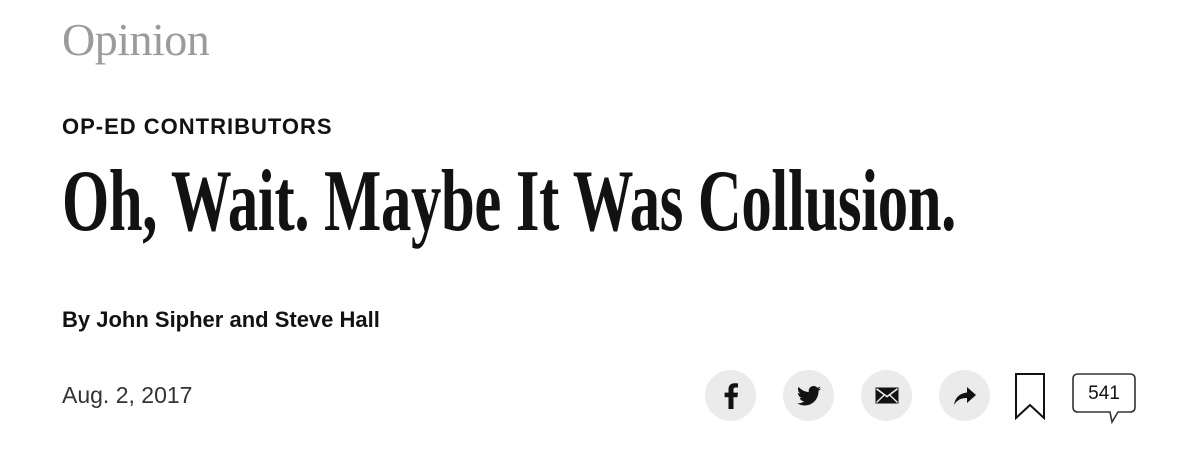 This screenshot has width=1194, height=462. What do you see at coordinates (136, 40) in the screenshot?
I see `section-label: Opinion` at bounding box center [136, 40].